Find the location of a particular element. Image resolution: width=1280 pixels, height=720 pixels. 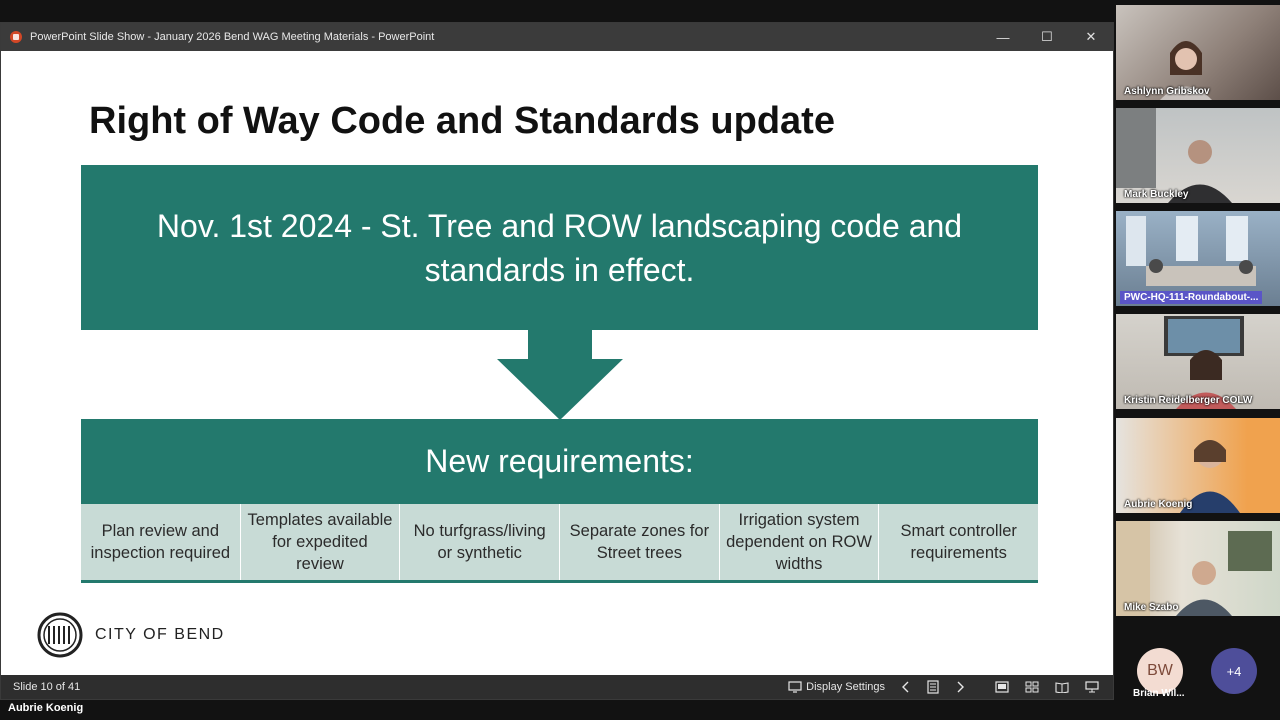

participant-tile: Mike Szabo is located at coordinates (1198, 568).